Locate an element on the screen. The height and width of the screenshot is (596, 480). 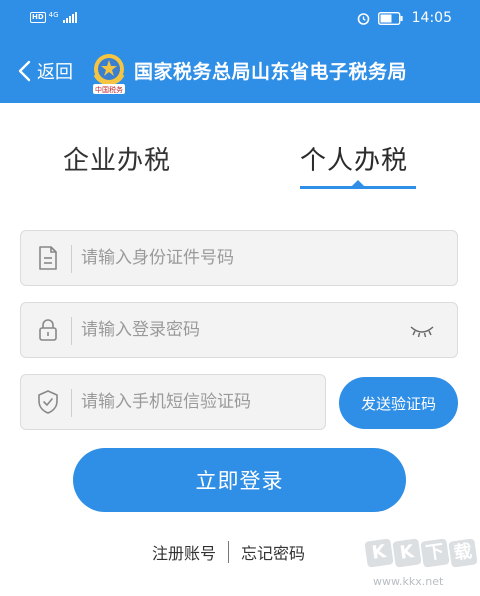
shield-icon is located at coordinates (48, 402).